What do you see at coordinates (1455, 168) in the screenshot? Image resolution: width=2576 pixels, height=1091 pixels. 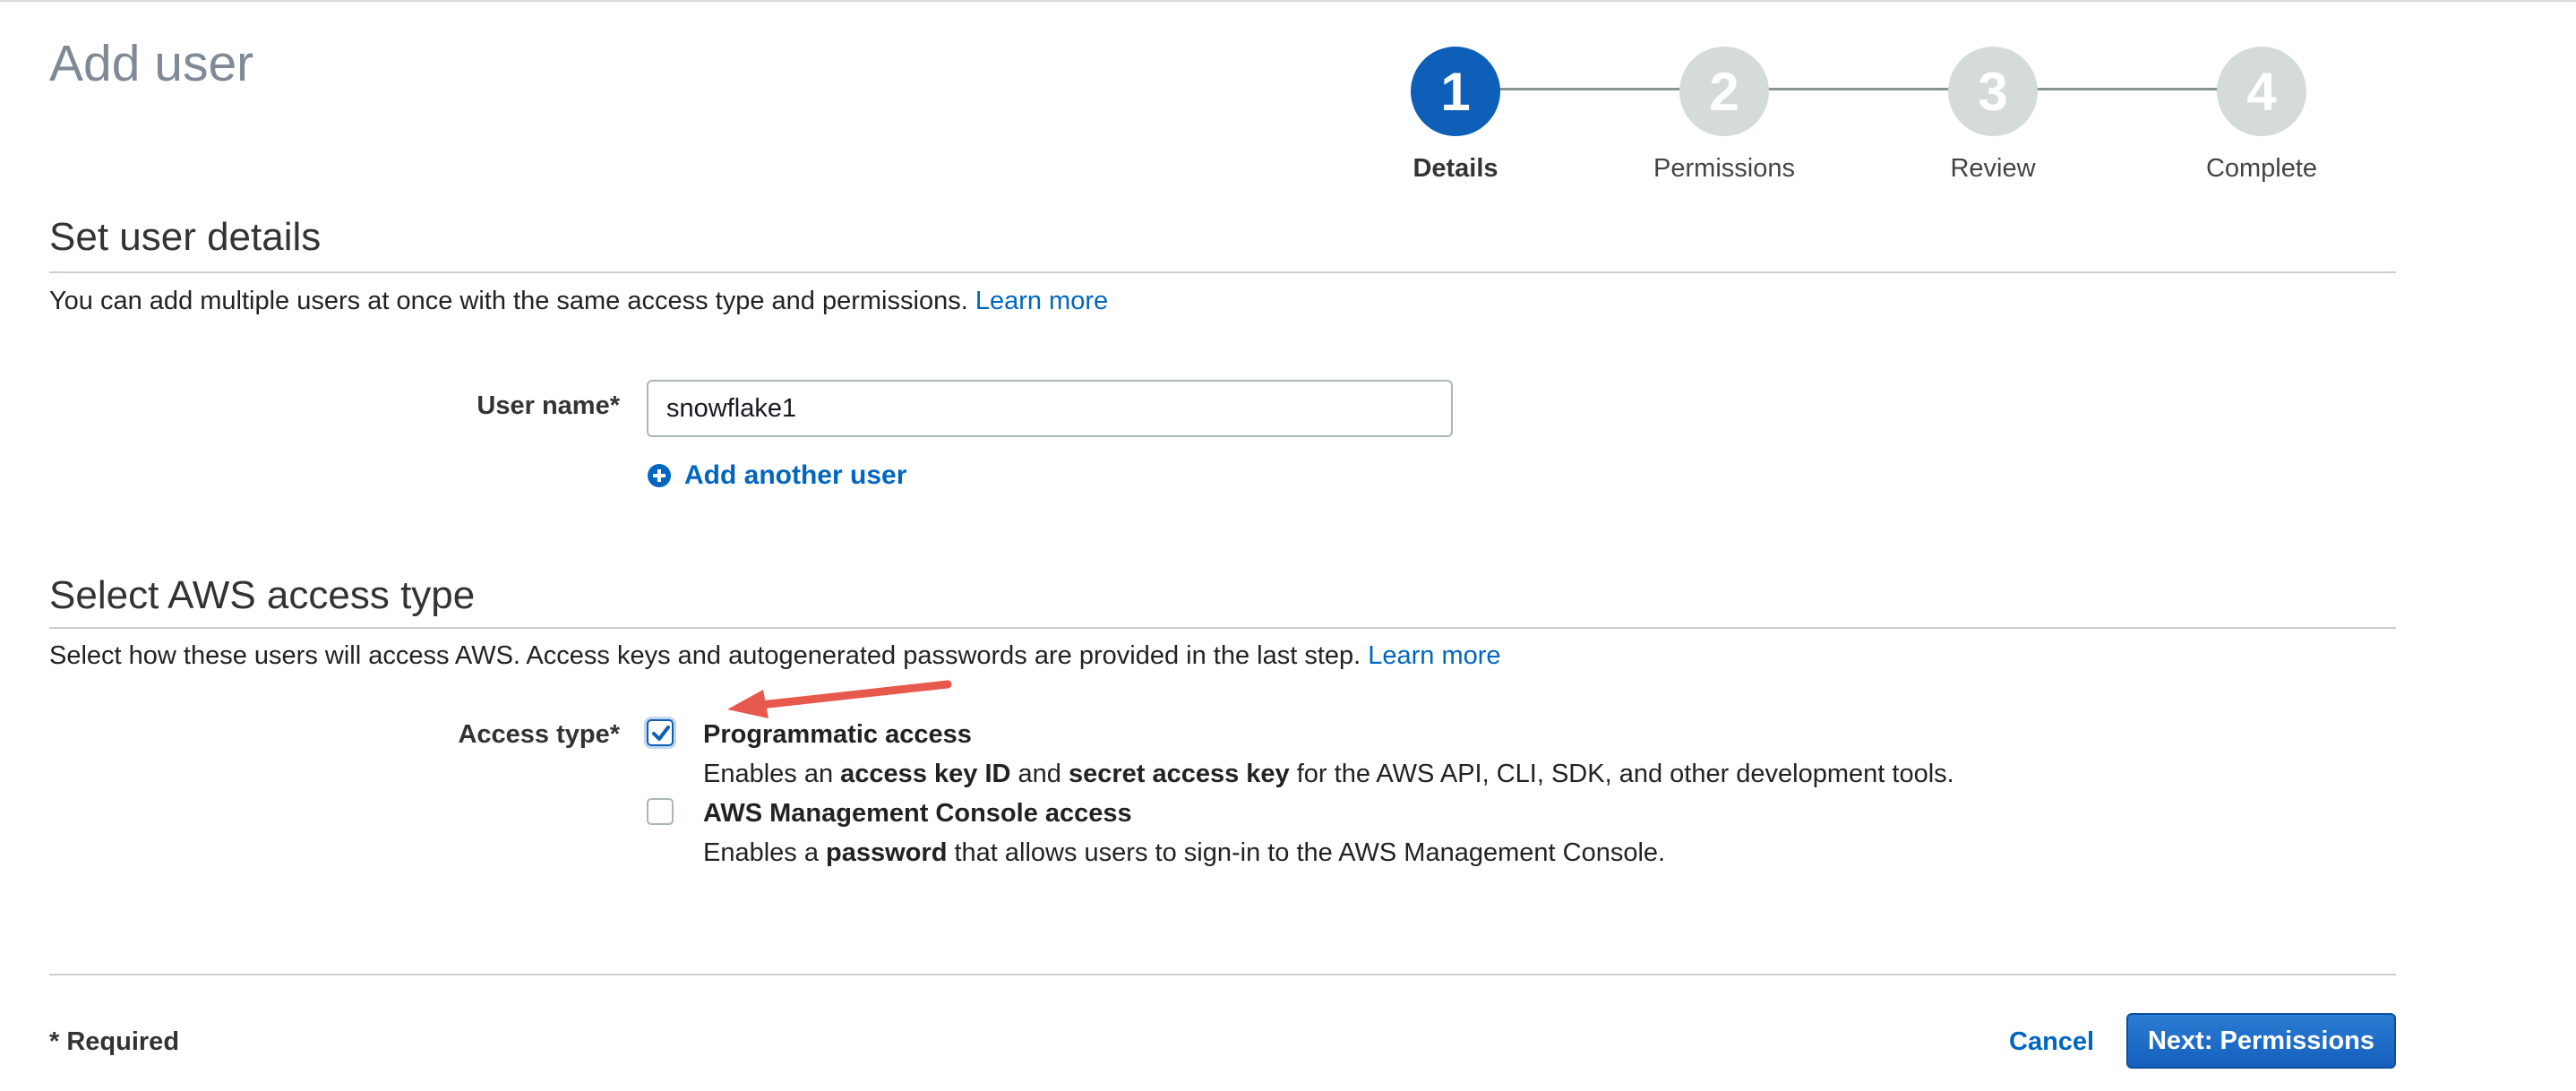 I see `step-label: Details` at bounding box center [1455, 168].